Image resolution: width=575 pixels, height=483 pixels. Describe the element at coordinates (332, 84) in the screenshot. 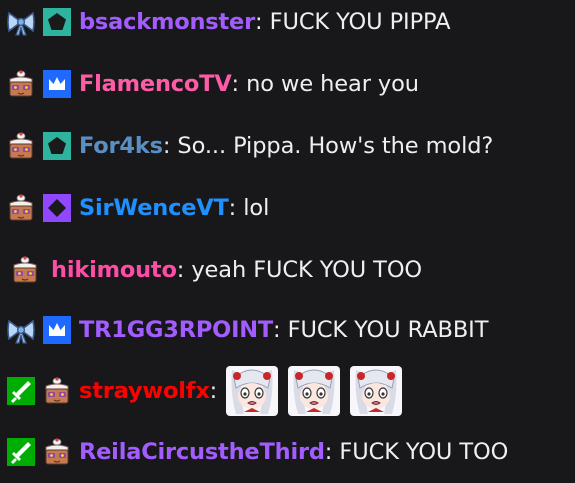

I see `chat-message-text: no we hear you` at that location.